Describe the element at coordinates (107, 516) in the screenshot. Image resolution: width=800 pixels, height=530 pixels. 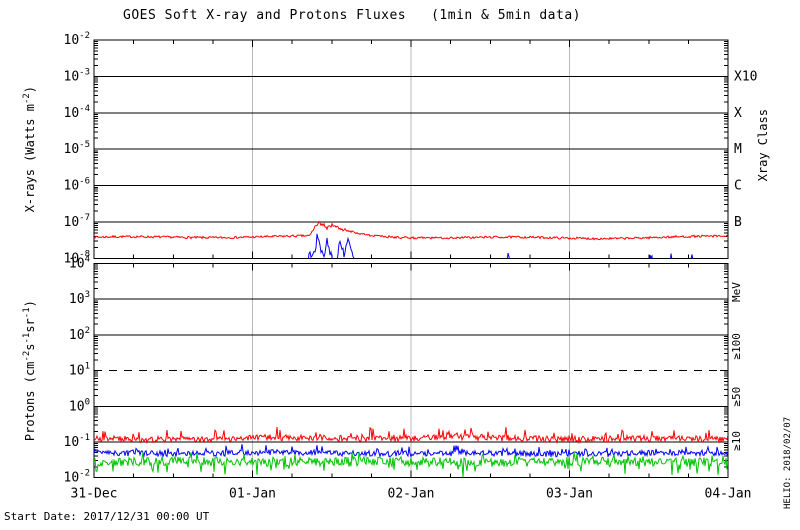
I see `start-date-label: Start Date: 2017/12/31 00:00 UT` at that location.